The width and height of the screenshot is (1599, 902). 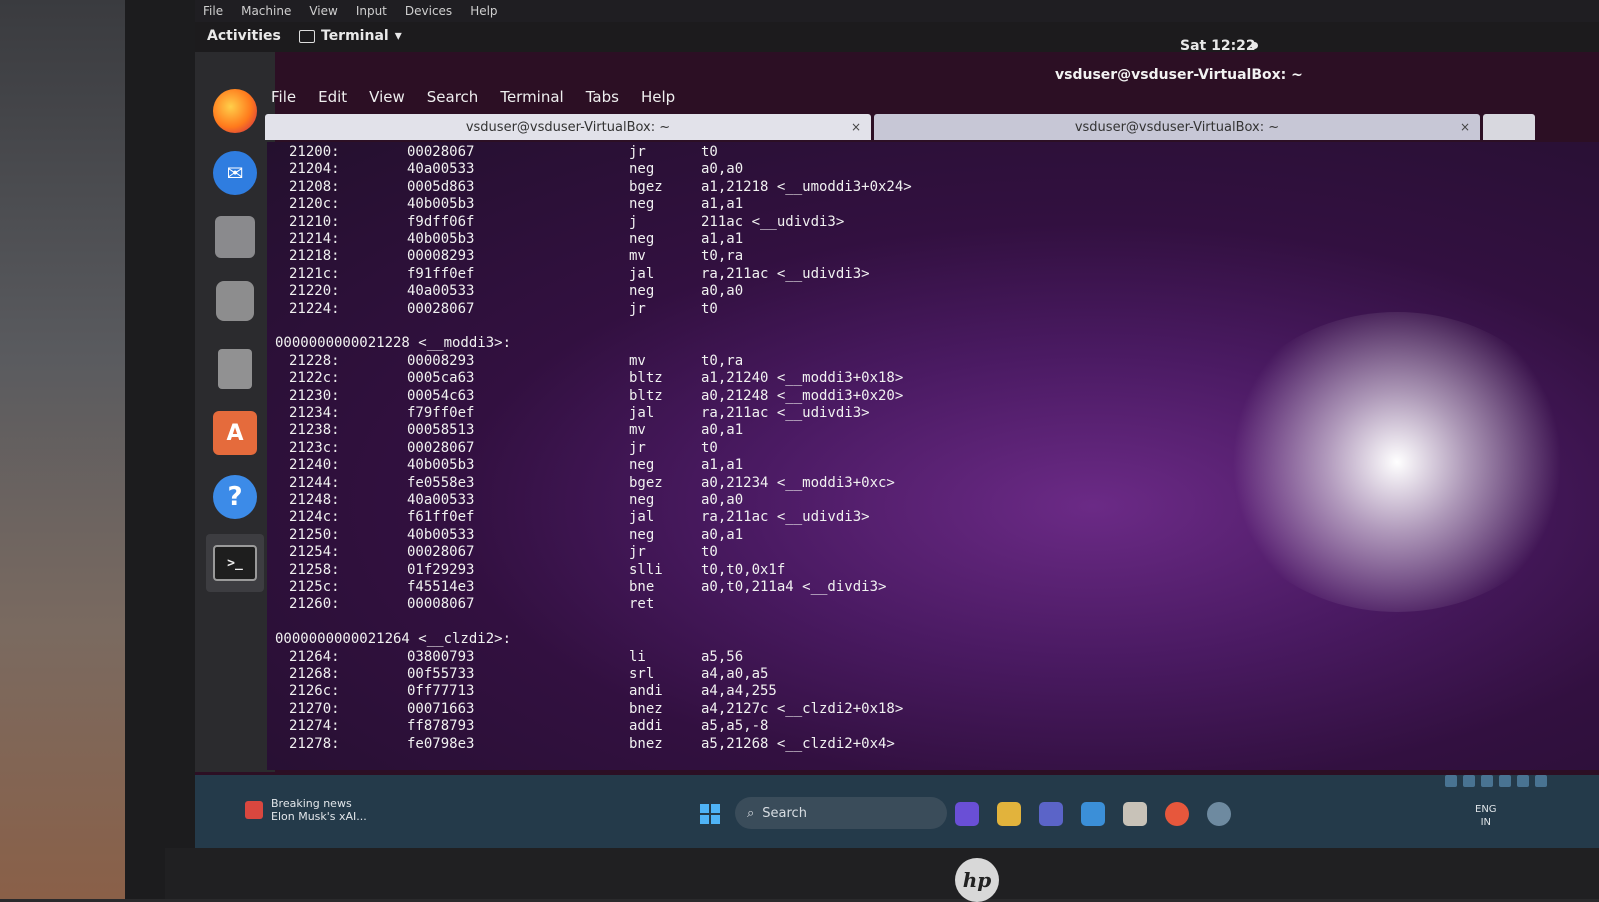 I want to click on teams-icon, so click(x=1051, y=814).